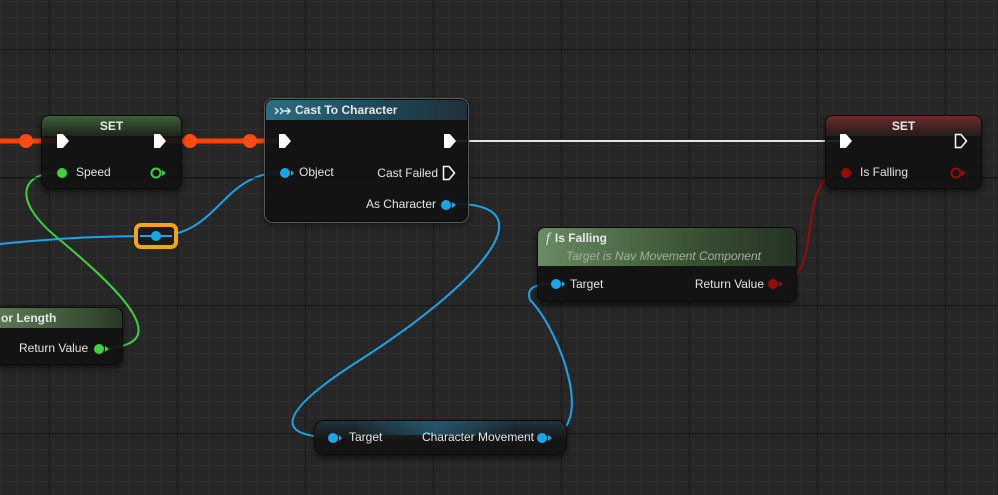  I want to click on reroute-knot-icon, so click(156, 236).